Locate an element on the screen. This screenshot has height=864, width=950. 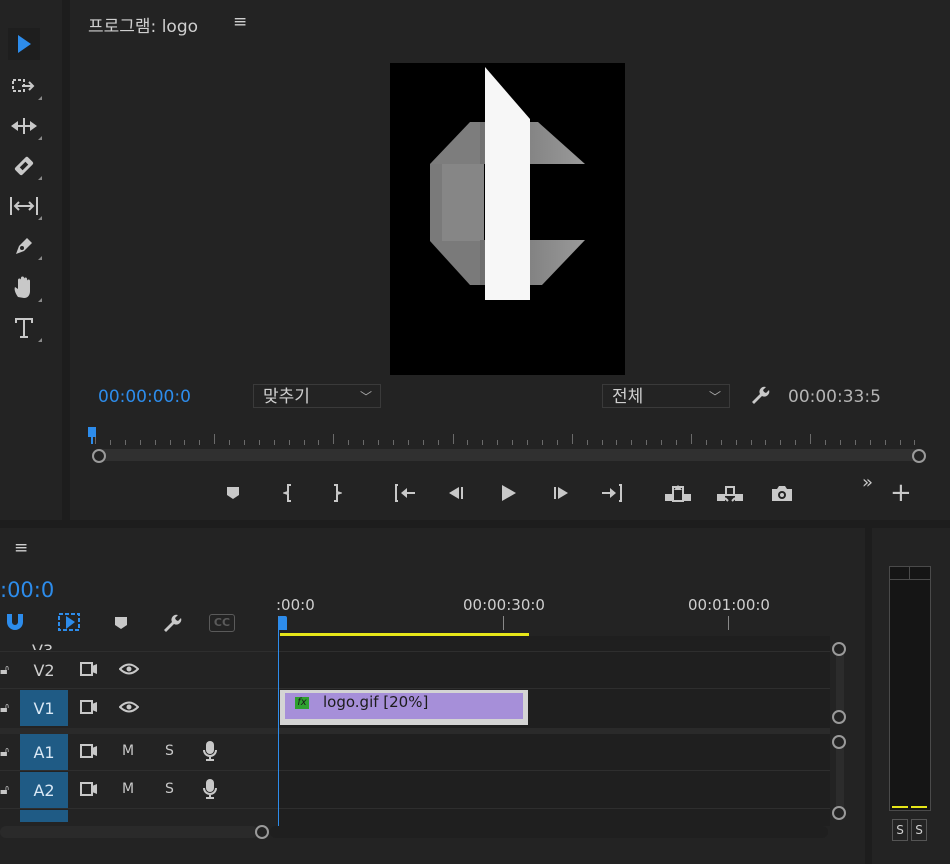
export-frame-button is located at coordinates (782, 493).